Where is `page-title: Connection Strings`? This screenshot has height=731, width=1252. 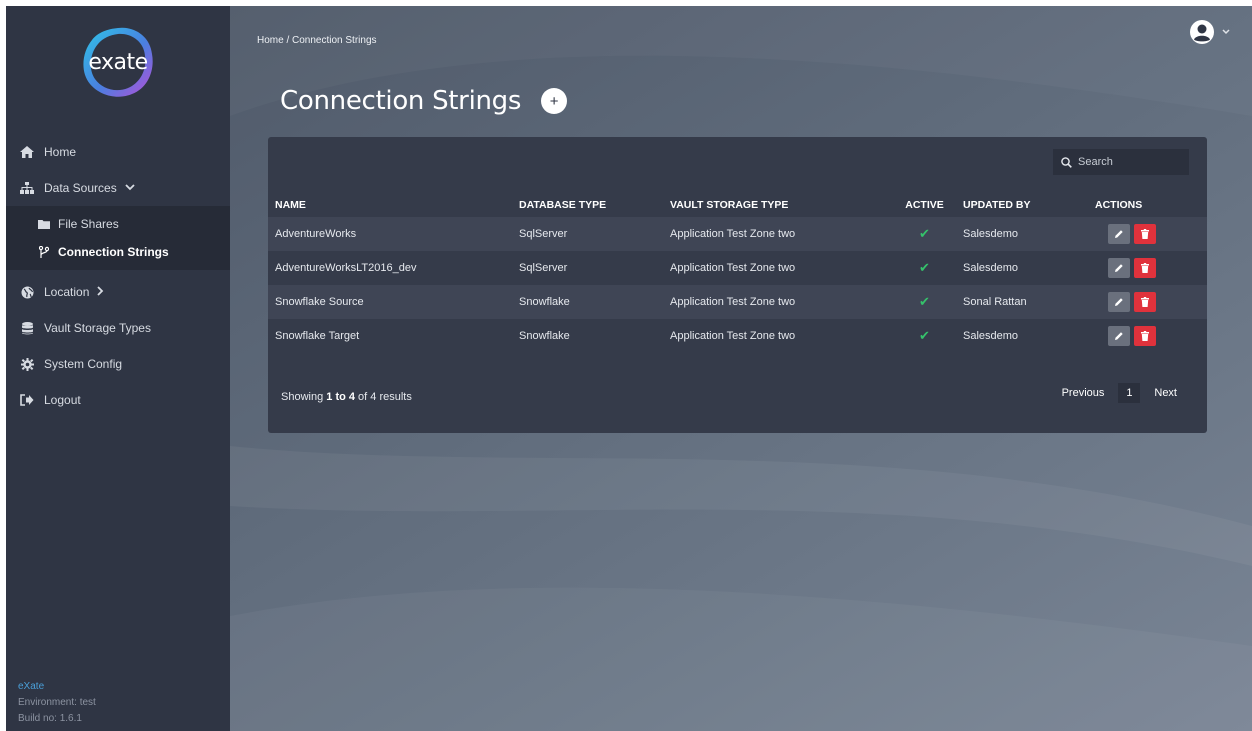
page-title: Connection Strings is located at coordinates (401, 101).